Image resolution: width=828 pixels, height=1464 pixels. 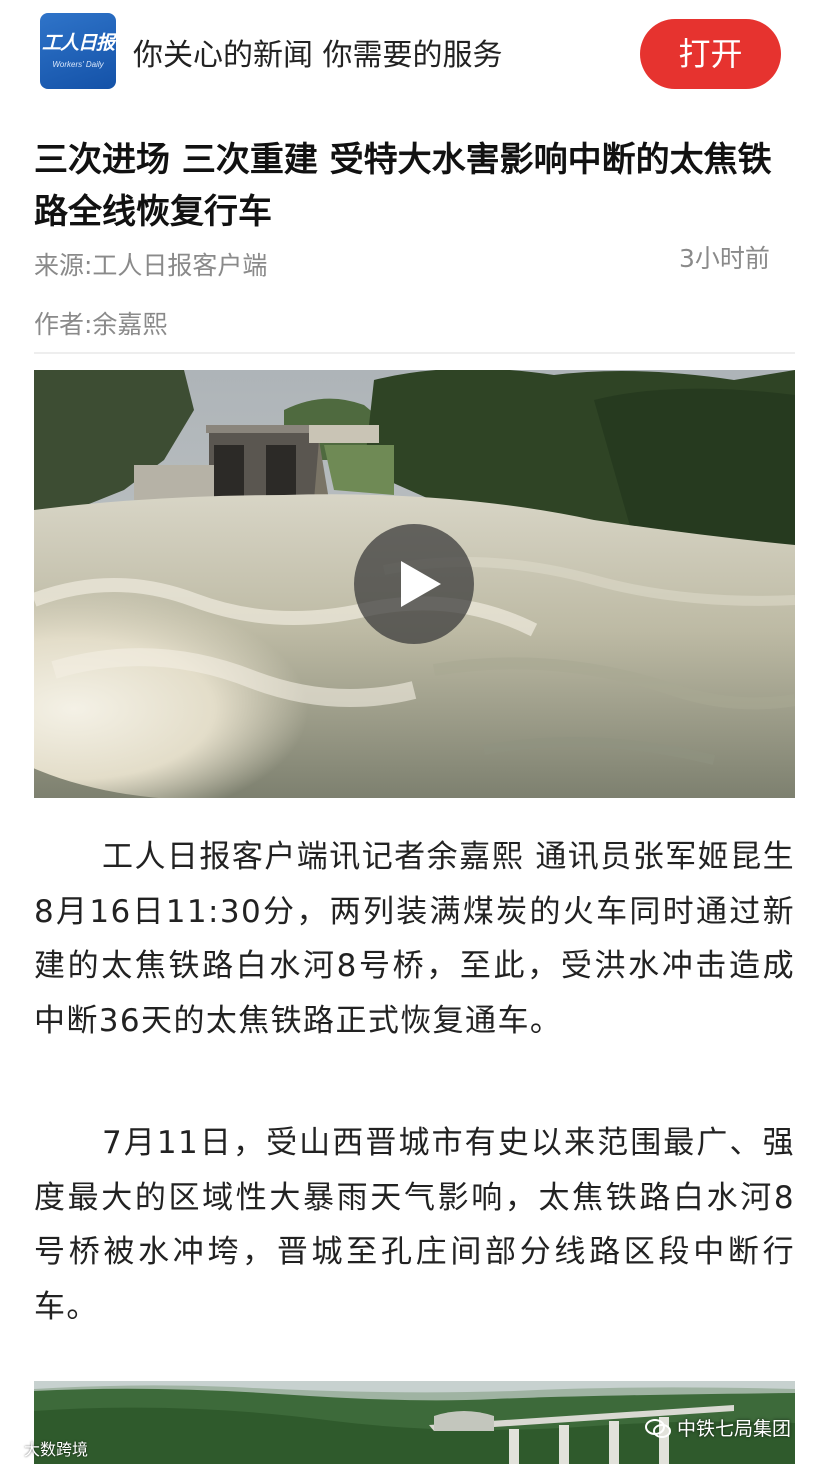 I want to click on play-button, so click(x=414, y=584).